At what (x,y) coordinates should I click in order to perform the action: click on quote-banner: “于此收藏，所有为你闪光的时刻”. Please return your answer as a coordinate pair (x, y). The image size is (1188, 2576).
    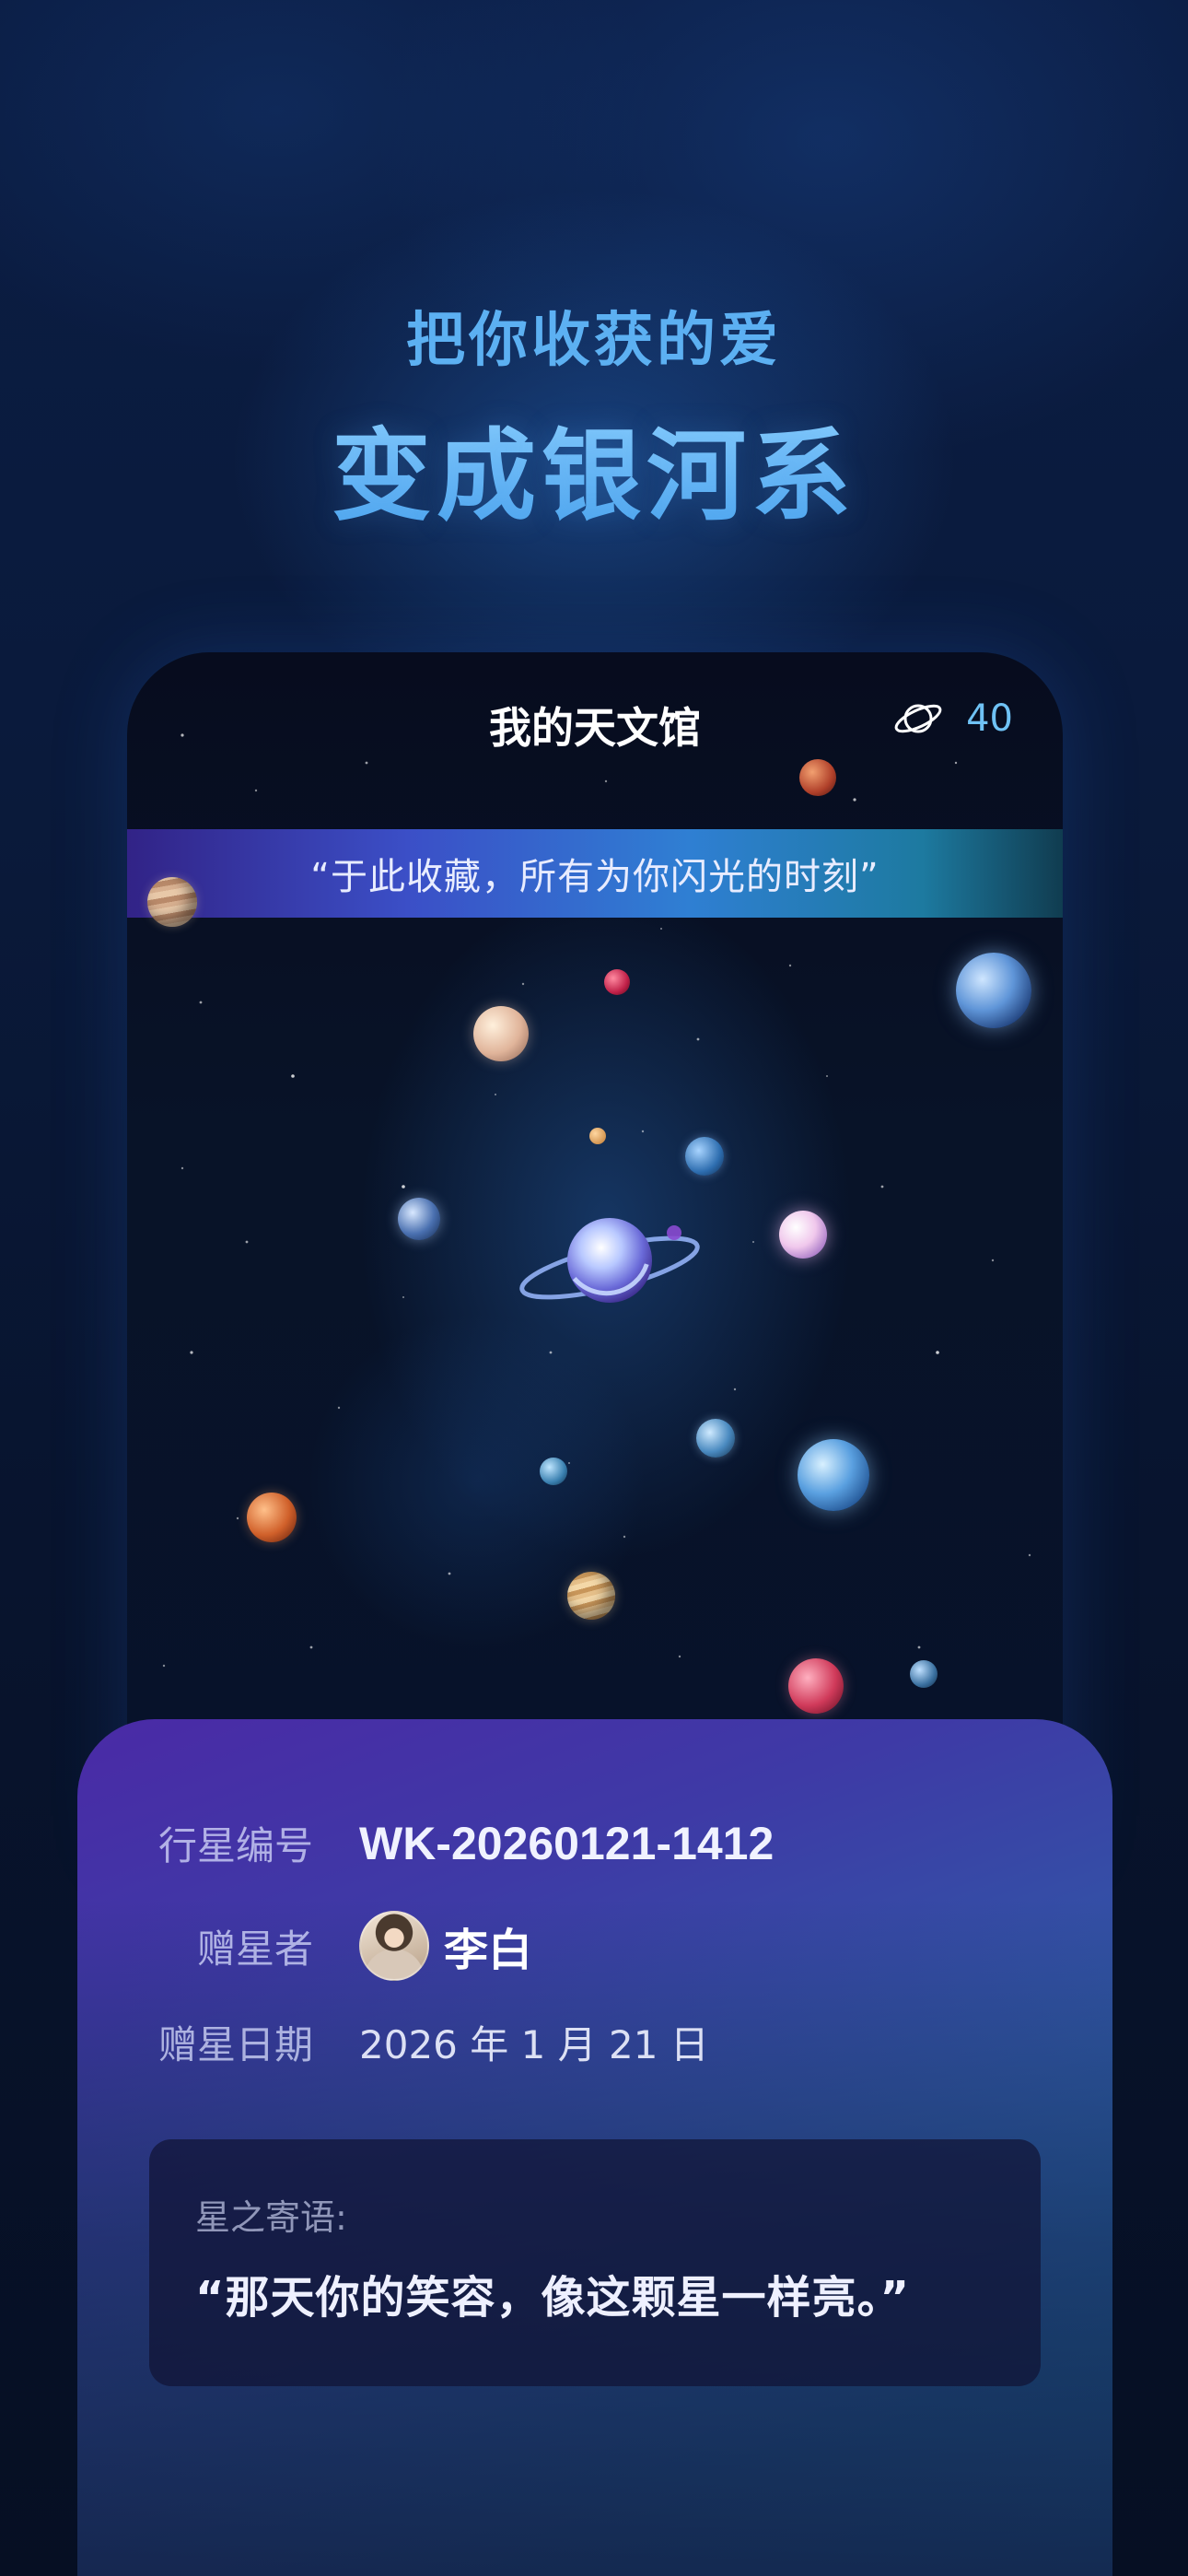
    Looking at the image, I should click on (595, 873).